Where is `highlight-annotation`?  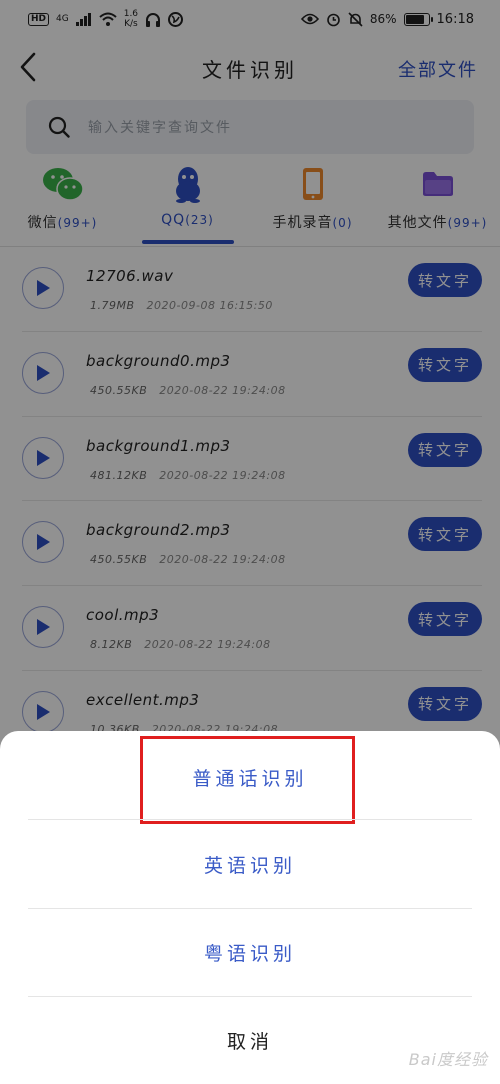 highlight-annotation is located at coordinates (247, 780).